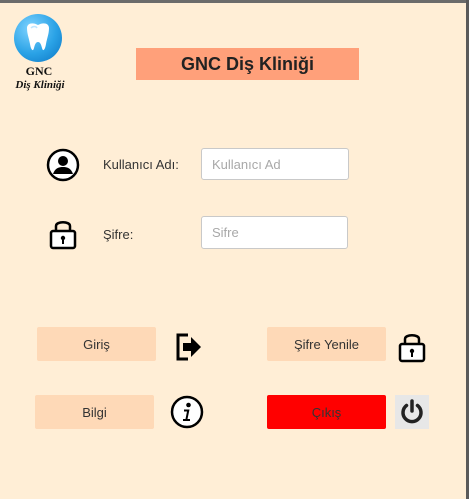  I want to click on username-input, so click(275, 164).